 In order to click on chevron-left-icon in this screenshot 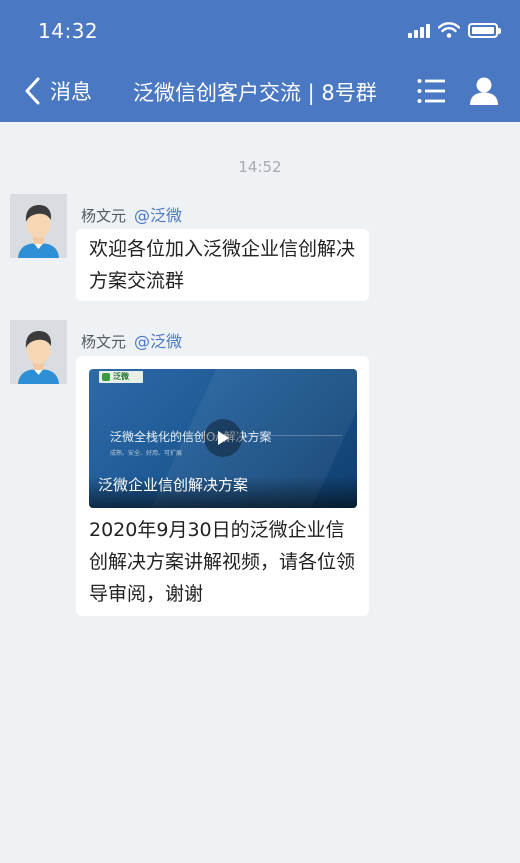, I will do `click(32, 91)`.